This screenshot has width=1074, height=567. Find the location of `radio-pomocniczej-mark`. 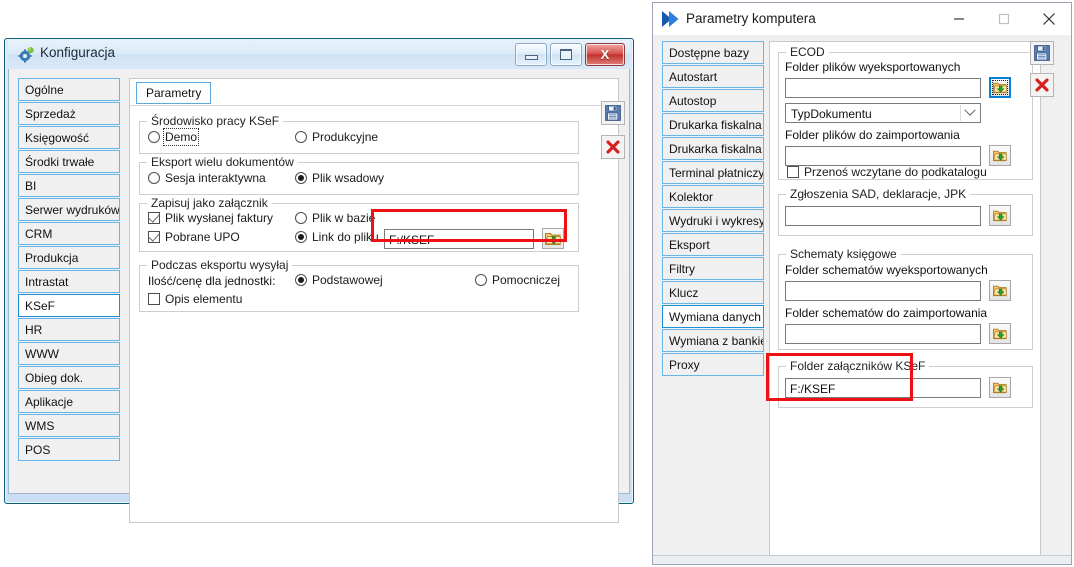

radio-pomocniczej-mark is located at coordinates (481, 280).